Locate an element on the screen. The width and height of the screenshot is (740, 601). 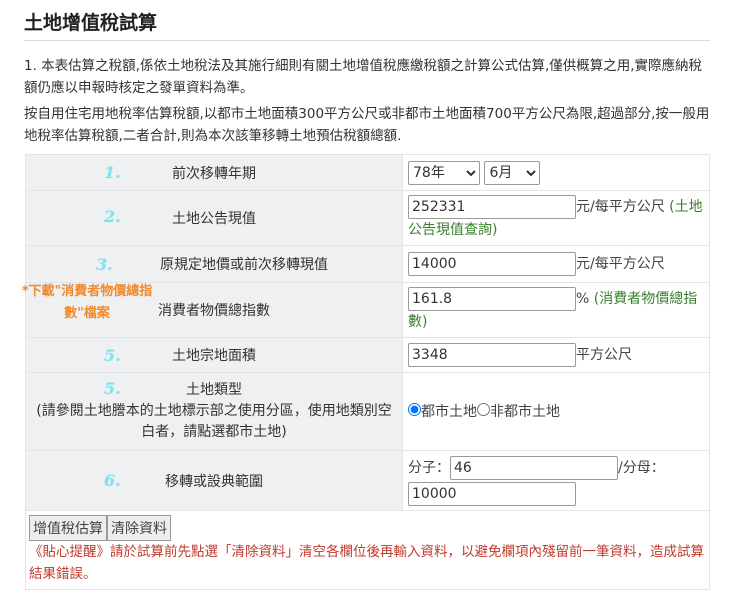
label: 原規定地價或前次移轉現值 is located at coordinates (244, 265).